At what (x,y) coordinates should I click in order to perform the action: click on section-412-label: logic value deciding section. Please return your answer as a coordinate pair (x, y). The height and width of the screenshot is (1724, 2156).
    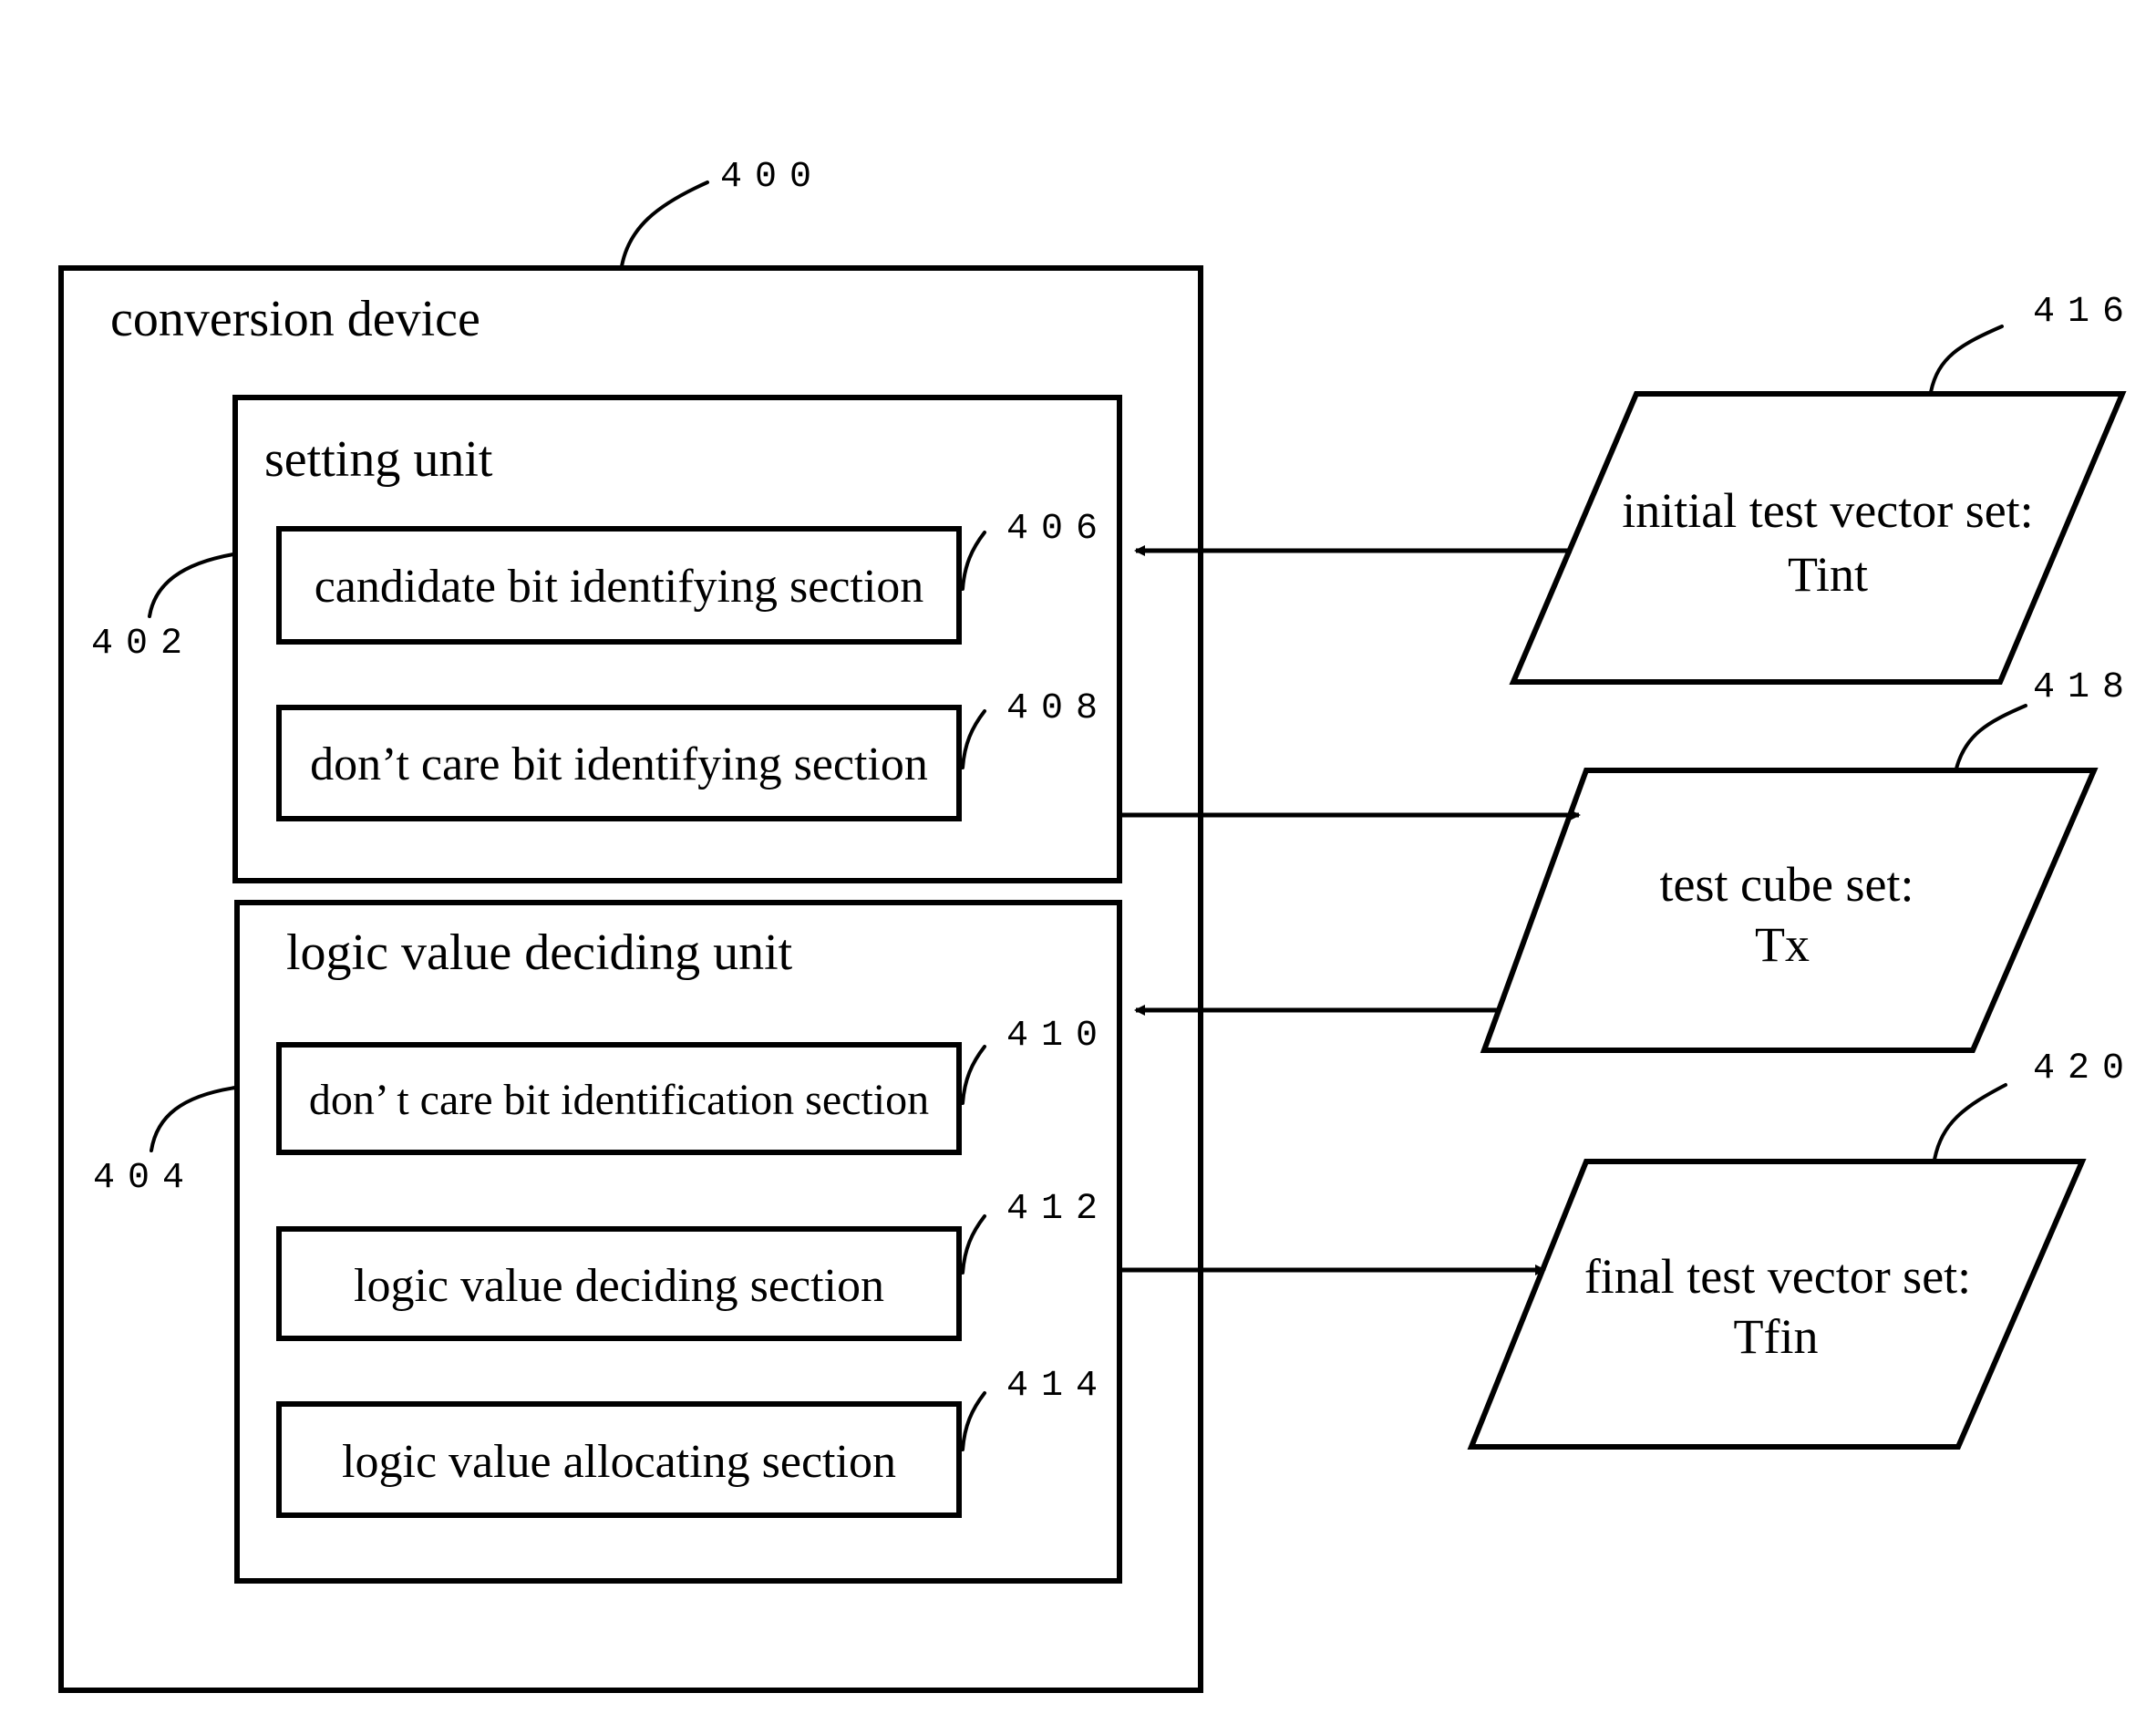
    Looking at the image, I should click on (619, 1286).